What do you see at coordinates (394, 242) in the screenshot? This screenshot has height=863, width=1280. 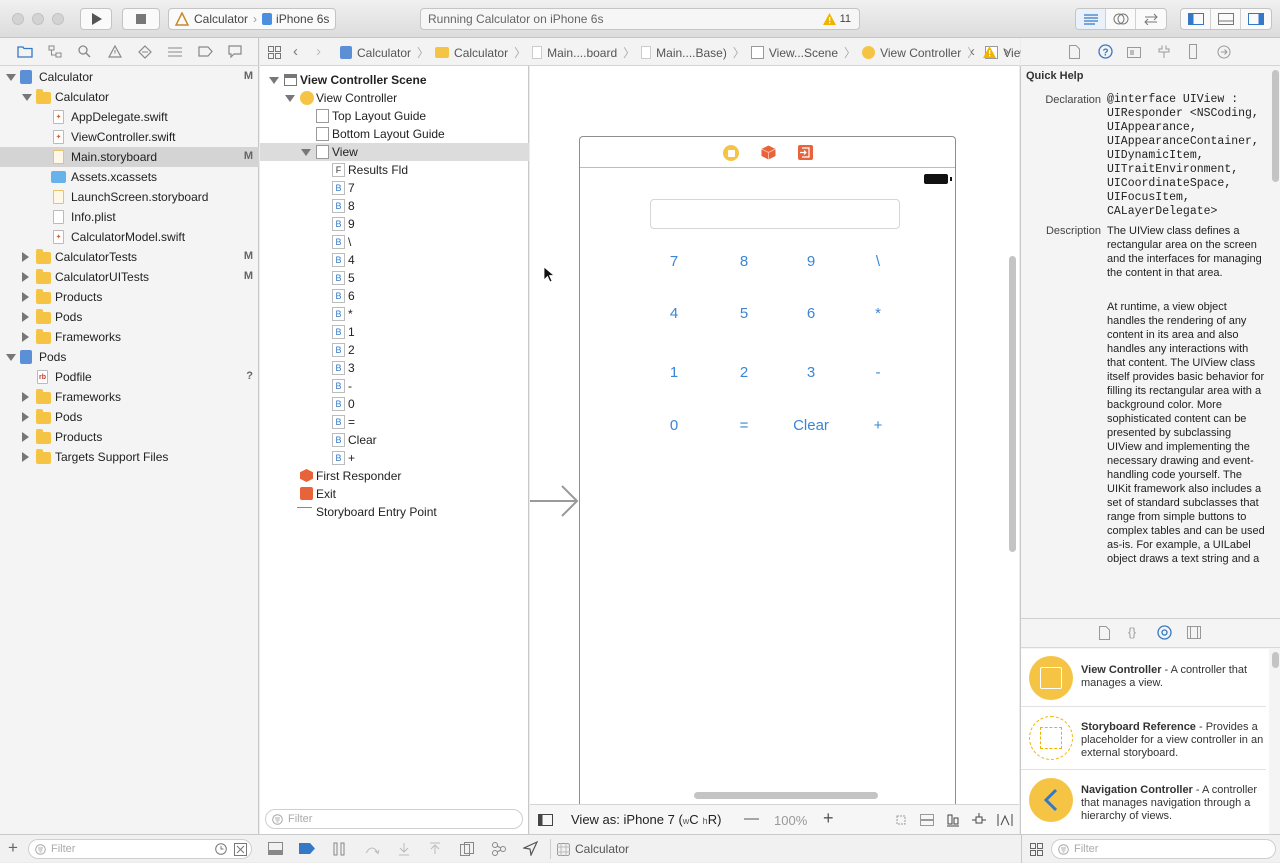 I see `outline-row: B \` at bounding box center [394, 242].